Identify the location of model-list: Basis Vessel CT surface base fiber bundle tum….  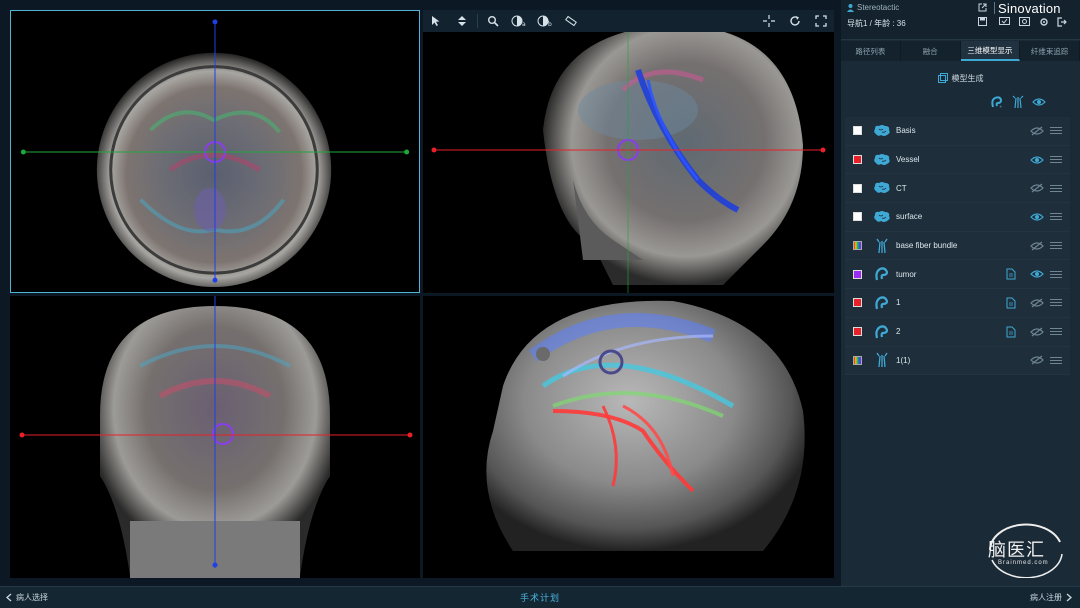
(960, 246).